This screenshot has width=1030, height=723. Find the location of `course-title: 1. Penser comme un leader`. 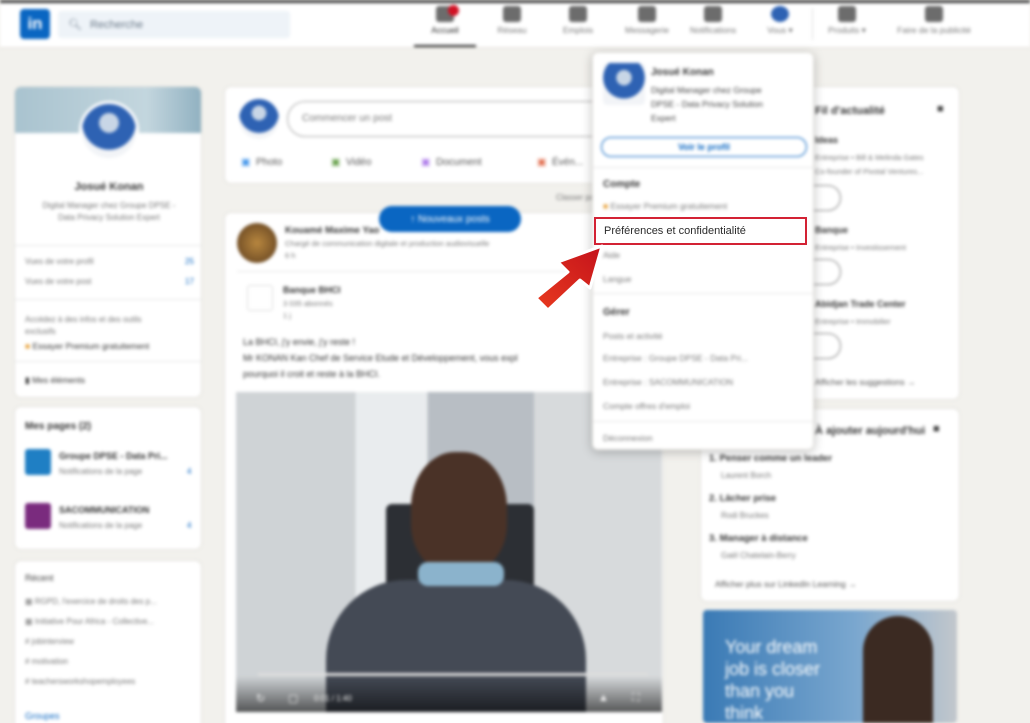

course-title: 1. Penser comme un leader is located at coordinates (770, 458).